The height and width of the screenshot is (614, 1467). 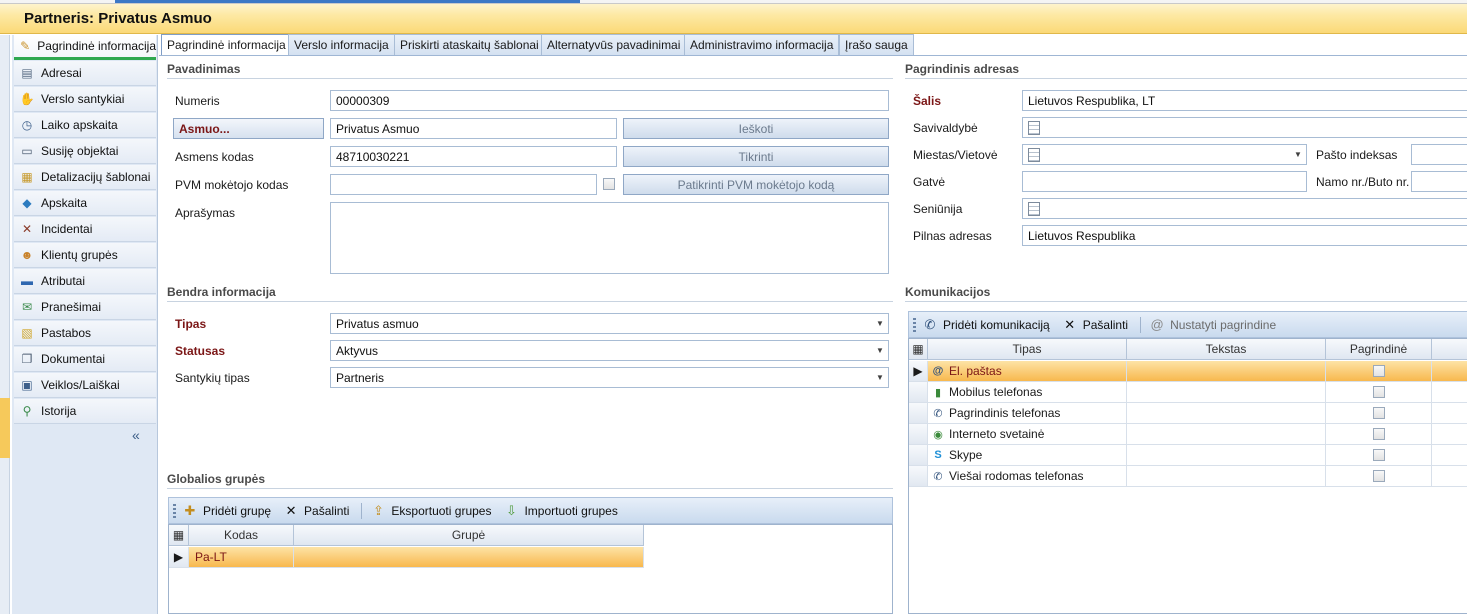 What do you see at coordinates (1027, 434) in the screenshot?
I see `type-cell: ◉ Interneto svetainė` at bounding box center [1027, 434].